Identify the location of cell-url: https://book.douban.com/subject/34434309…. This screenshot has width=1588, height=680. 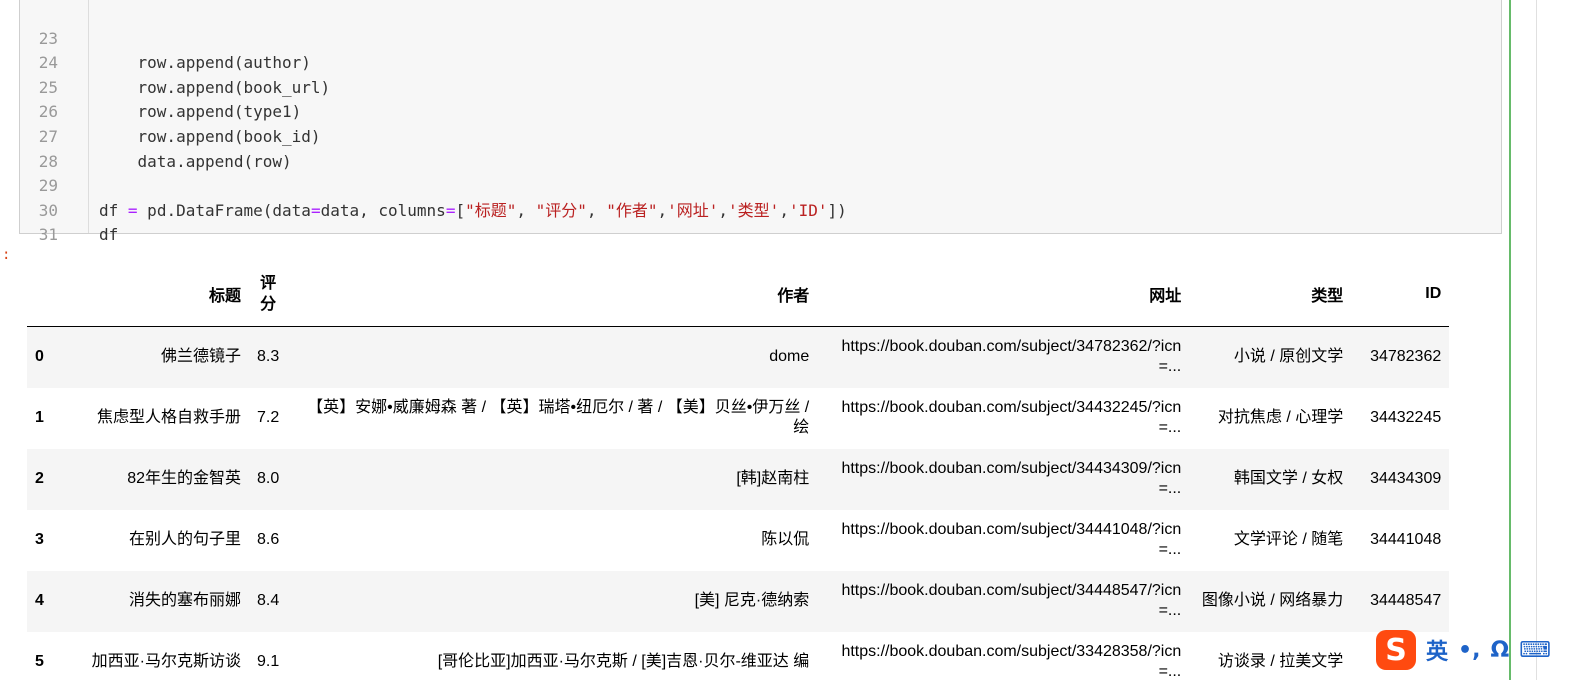
(1011, 478).